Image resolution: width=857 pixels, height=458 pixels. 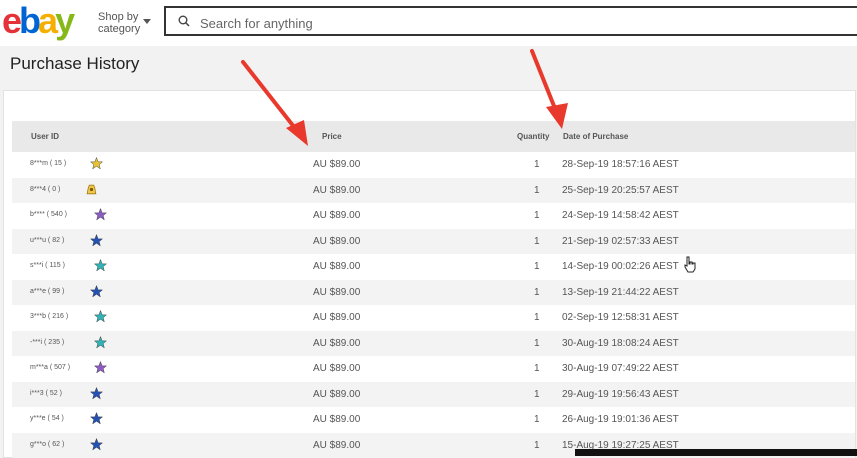 I want to click on user-id-cell: 8***m ( 15 ), so click(x=48, y=163).